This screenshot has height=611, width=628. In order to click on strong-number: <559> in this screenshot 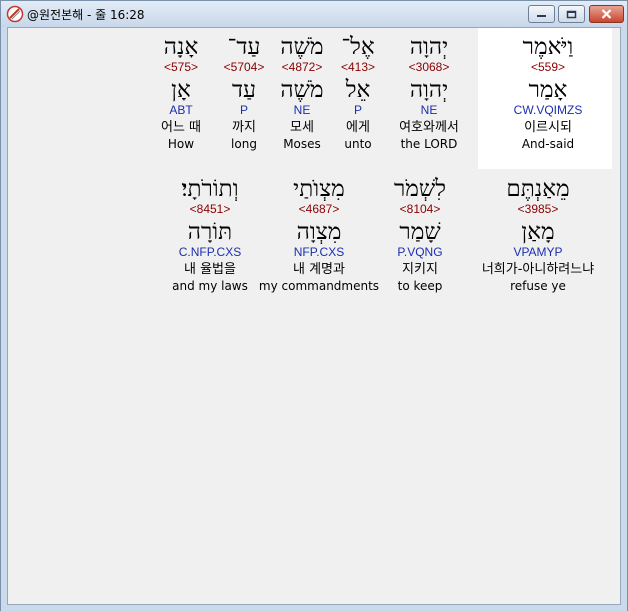, I will do `click(548, 67)`.